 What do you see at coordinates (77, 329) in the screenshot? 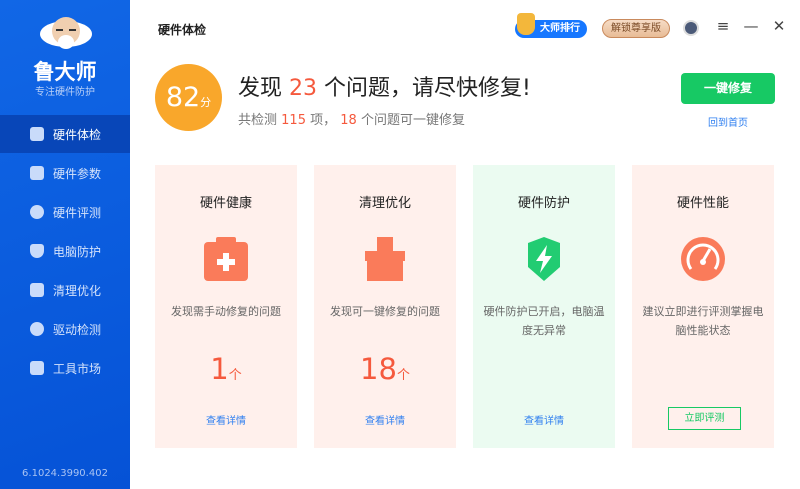
I see `sidebar-item-label: 驱动检测` at bounding box center [77, 329].